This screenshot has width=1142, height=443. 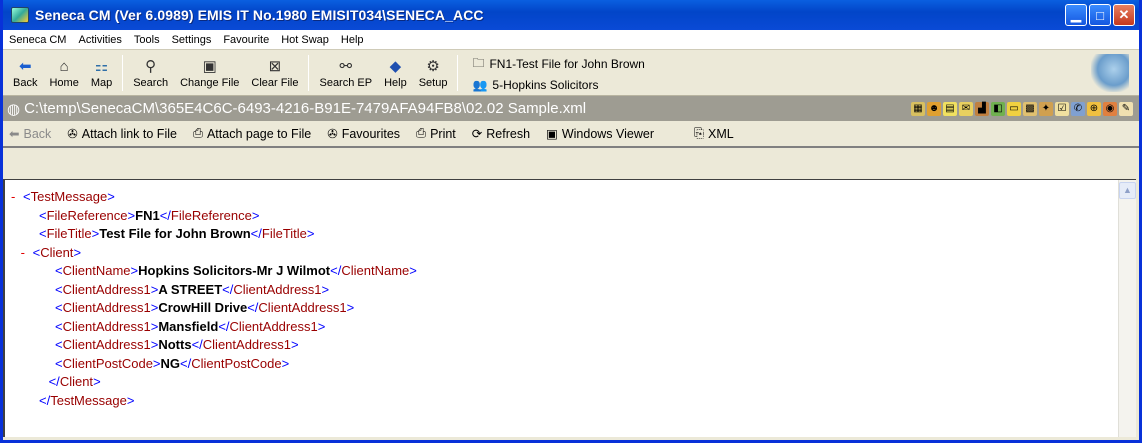 What do you see at coordinates (305, 40) in the screenshot?
I see `menu-hot-swap: Hot Swap` at bounding box center [305, 40].